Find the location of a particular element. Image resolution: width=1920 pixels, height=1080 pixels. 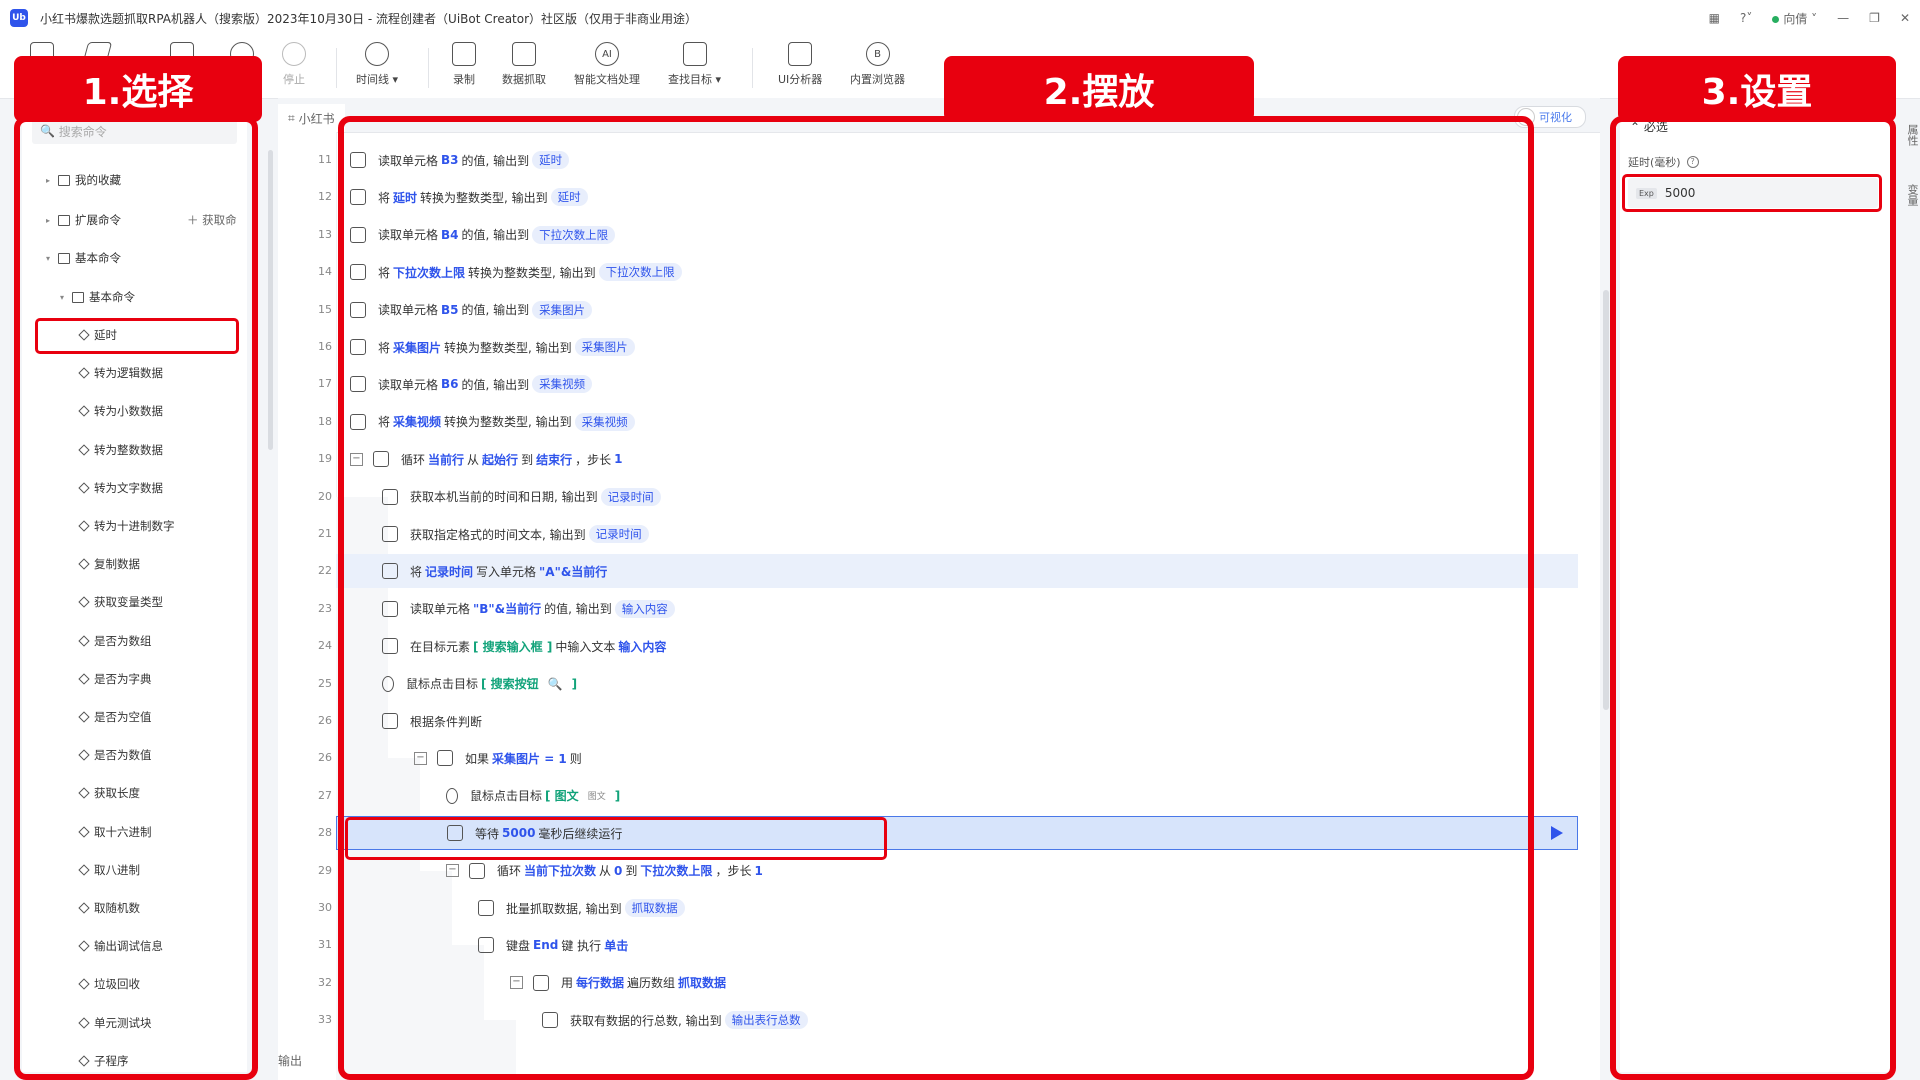

line-number: 21 is located at coordinates (325, 533).